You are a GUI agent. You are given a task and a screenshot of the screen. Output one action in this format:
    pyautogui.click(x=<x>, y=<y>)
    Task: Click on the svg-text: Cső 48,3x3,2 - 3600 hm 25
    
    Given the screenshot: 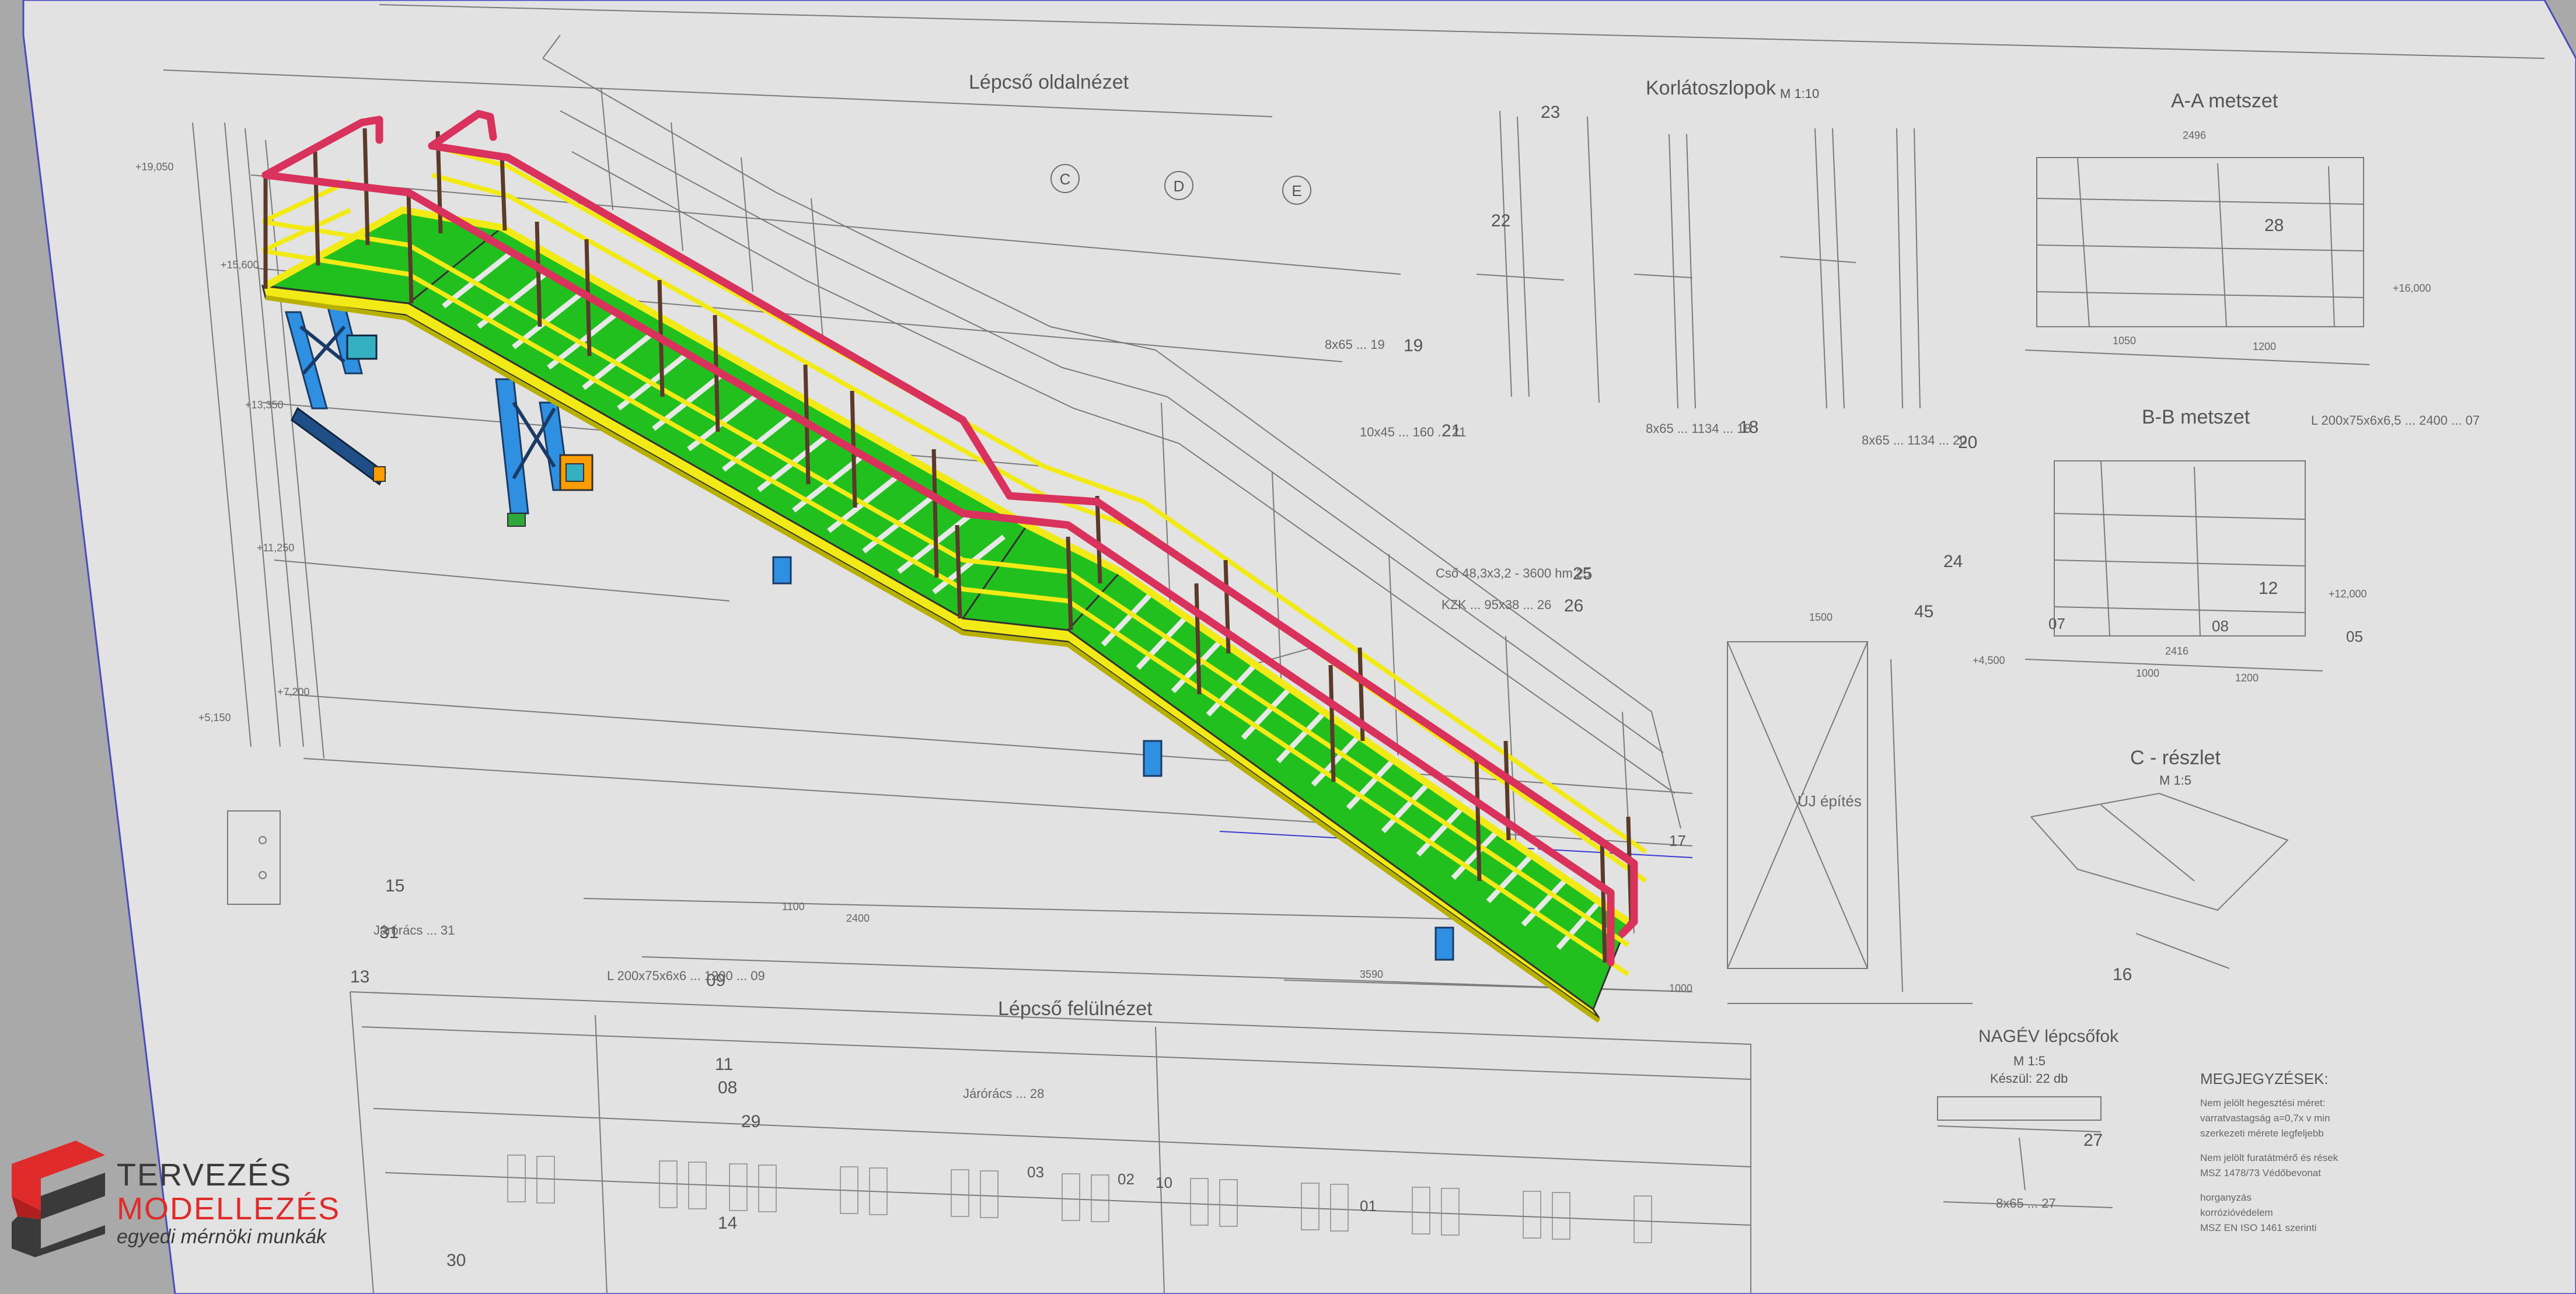 What is the action you would take?
    pyautogui.click(x=1513, y=573)
    